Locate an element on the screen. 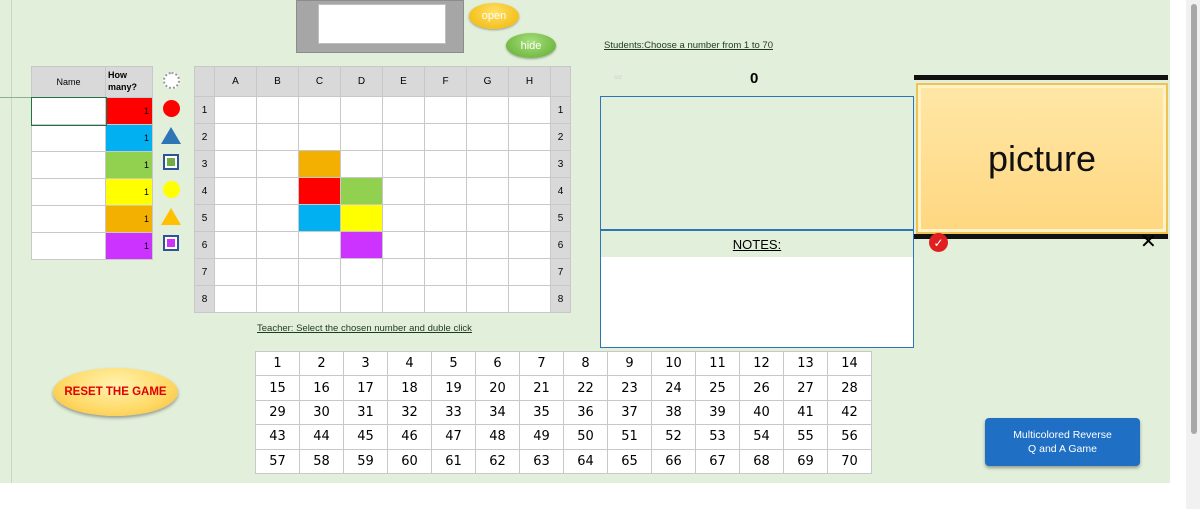 Image resolution: width=1200 pixels, height=509 pixels. number-cell: 5 is located at coordinates (453, 363).